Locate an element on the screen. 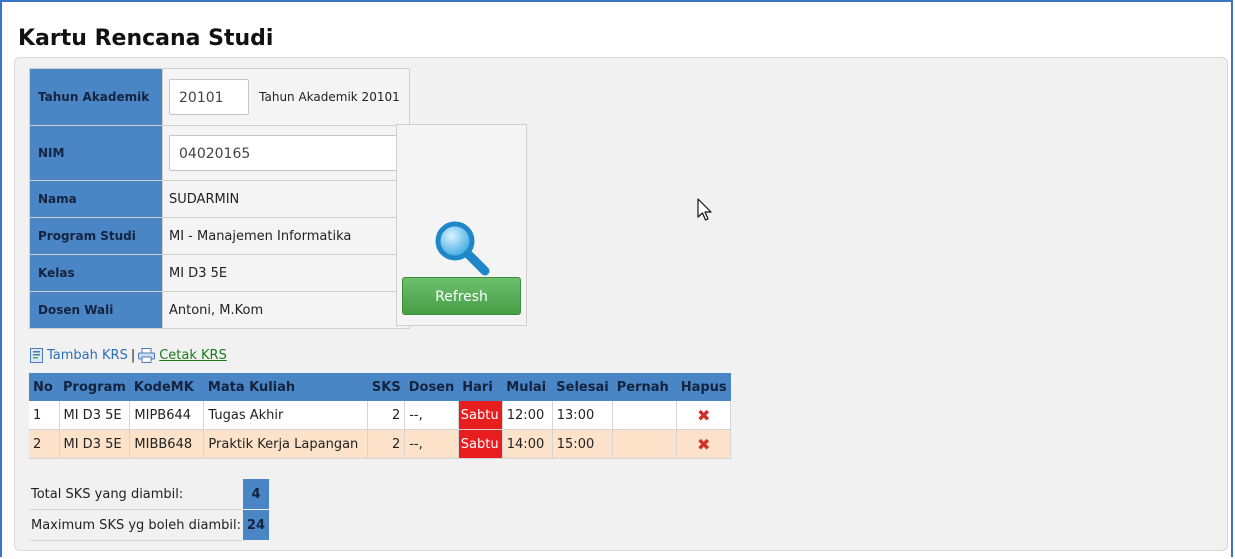 The height and width of the screenshot is (559, 1235). cetak-krs-link: Cetak KRS is located at coordinates (193, 355).